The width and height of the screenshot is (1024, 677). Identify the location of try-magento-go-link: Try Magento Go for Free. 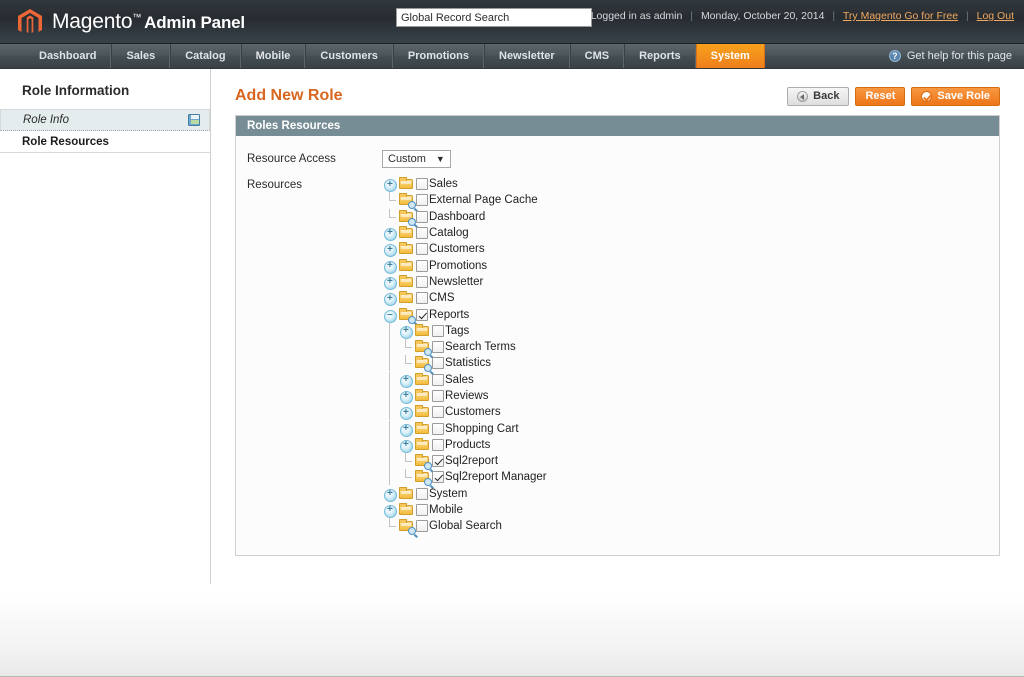
(900, 16).